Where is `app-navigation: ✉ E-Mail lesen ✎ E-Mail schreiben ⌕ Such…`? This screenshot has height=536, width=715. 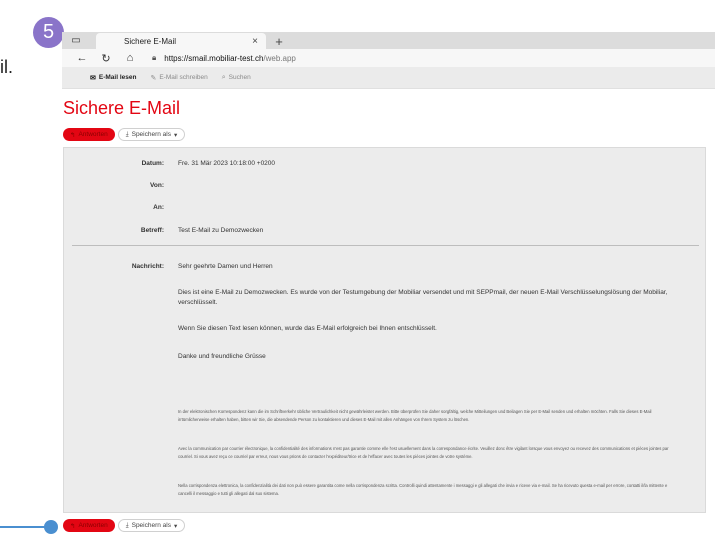
app-navigation: ✉ E-Mail lesen ✎ E-Mail schreiben ⌕ Such… is located at coordinates (388, 78).